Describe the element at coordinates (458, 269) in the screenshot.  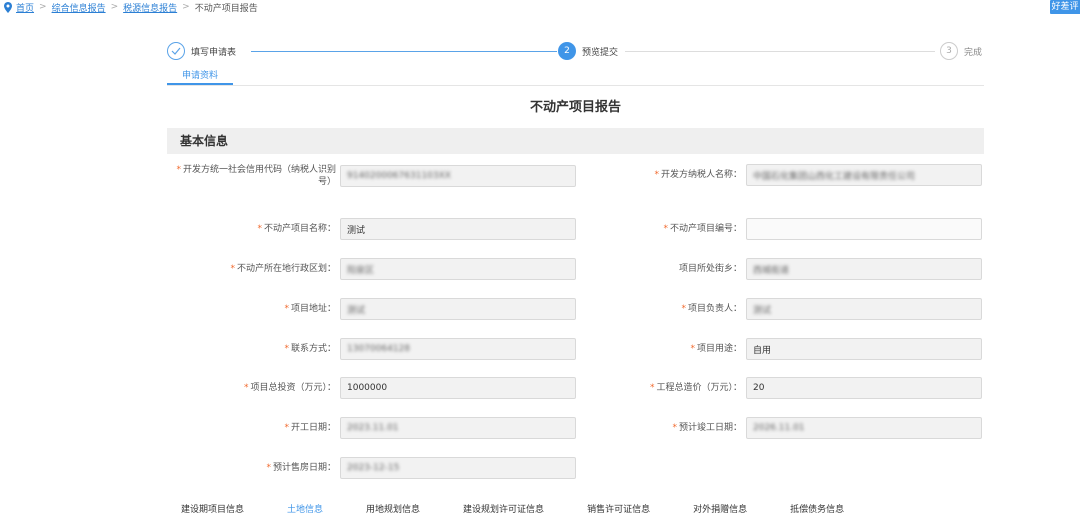
I see `district-input: 阳泉区` at that location.